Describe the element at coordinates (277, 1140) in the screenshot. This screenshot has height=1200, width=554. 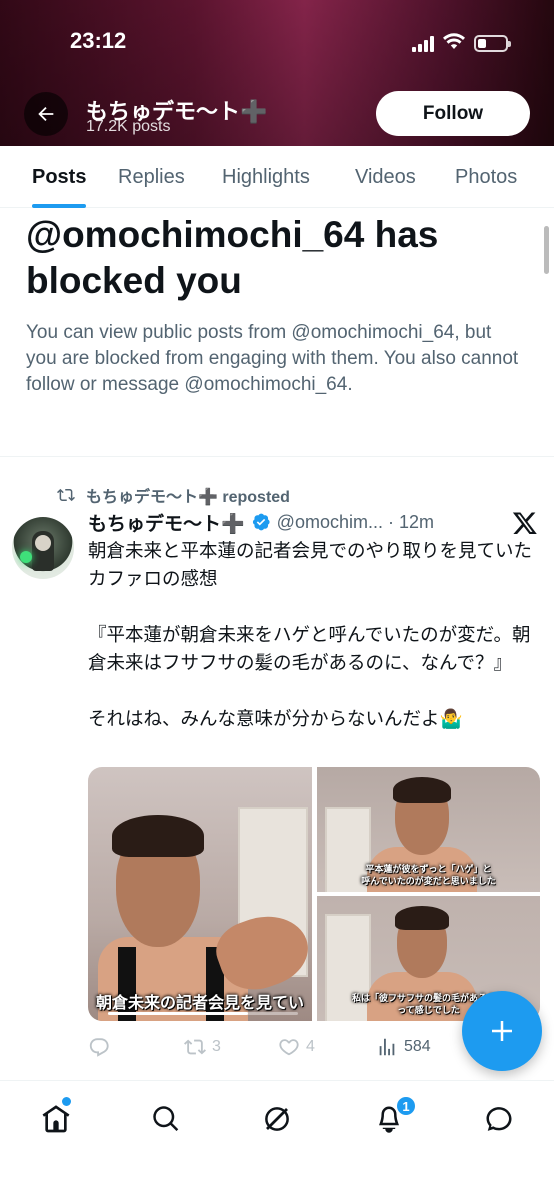
I see `bottom-navigation: 1` at that location.